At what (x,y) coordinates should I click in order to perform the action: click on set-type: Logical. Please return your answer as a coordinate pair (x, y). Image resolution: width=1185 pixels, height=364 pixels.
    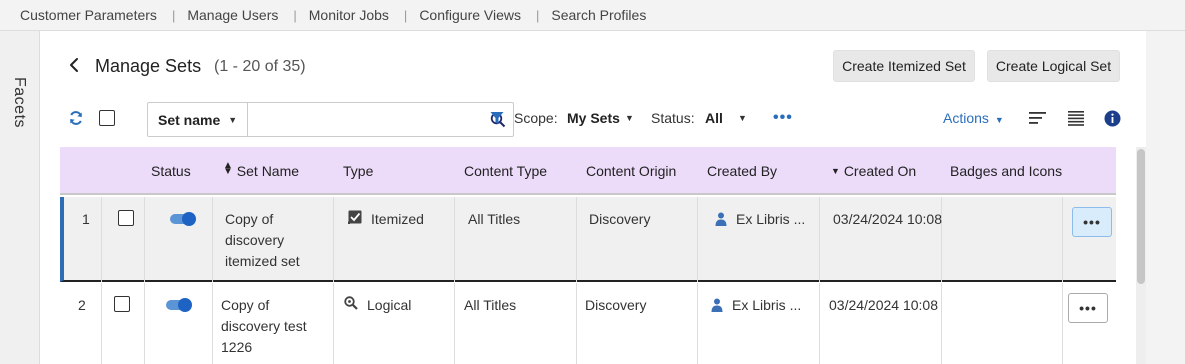
    Looking at the image, I should click on (389, 305).